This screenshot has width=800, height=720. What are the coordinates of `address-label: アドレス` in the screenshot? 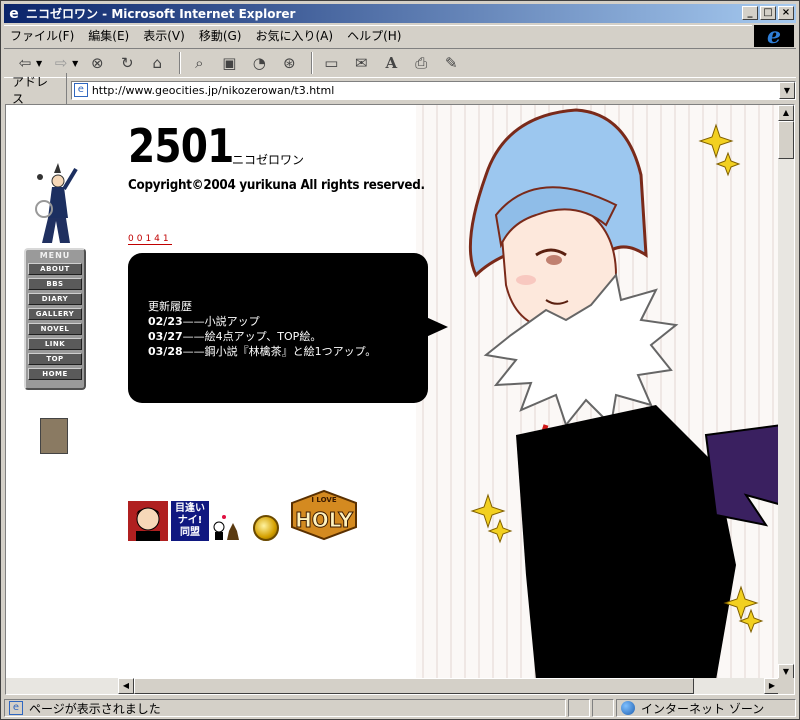 It's located at (35, 90).